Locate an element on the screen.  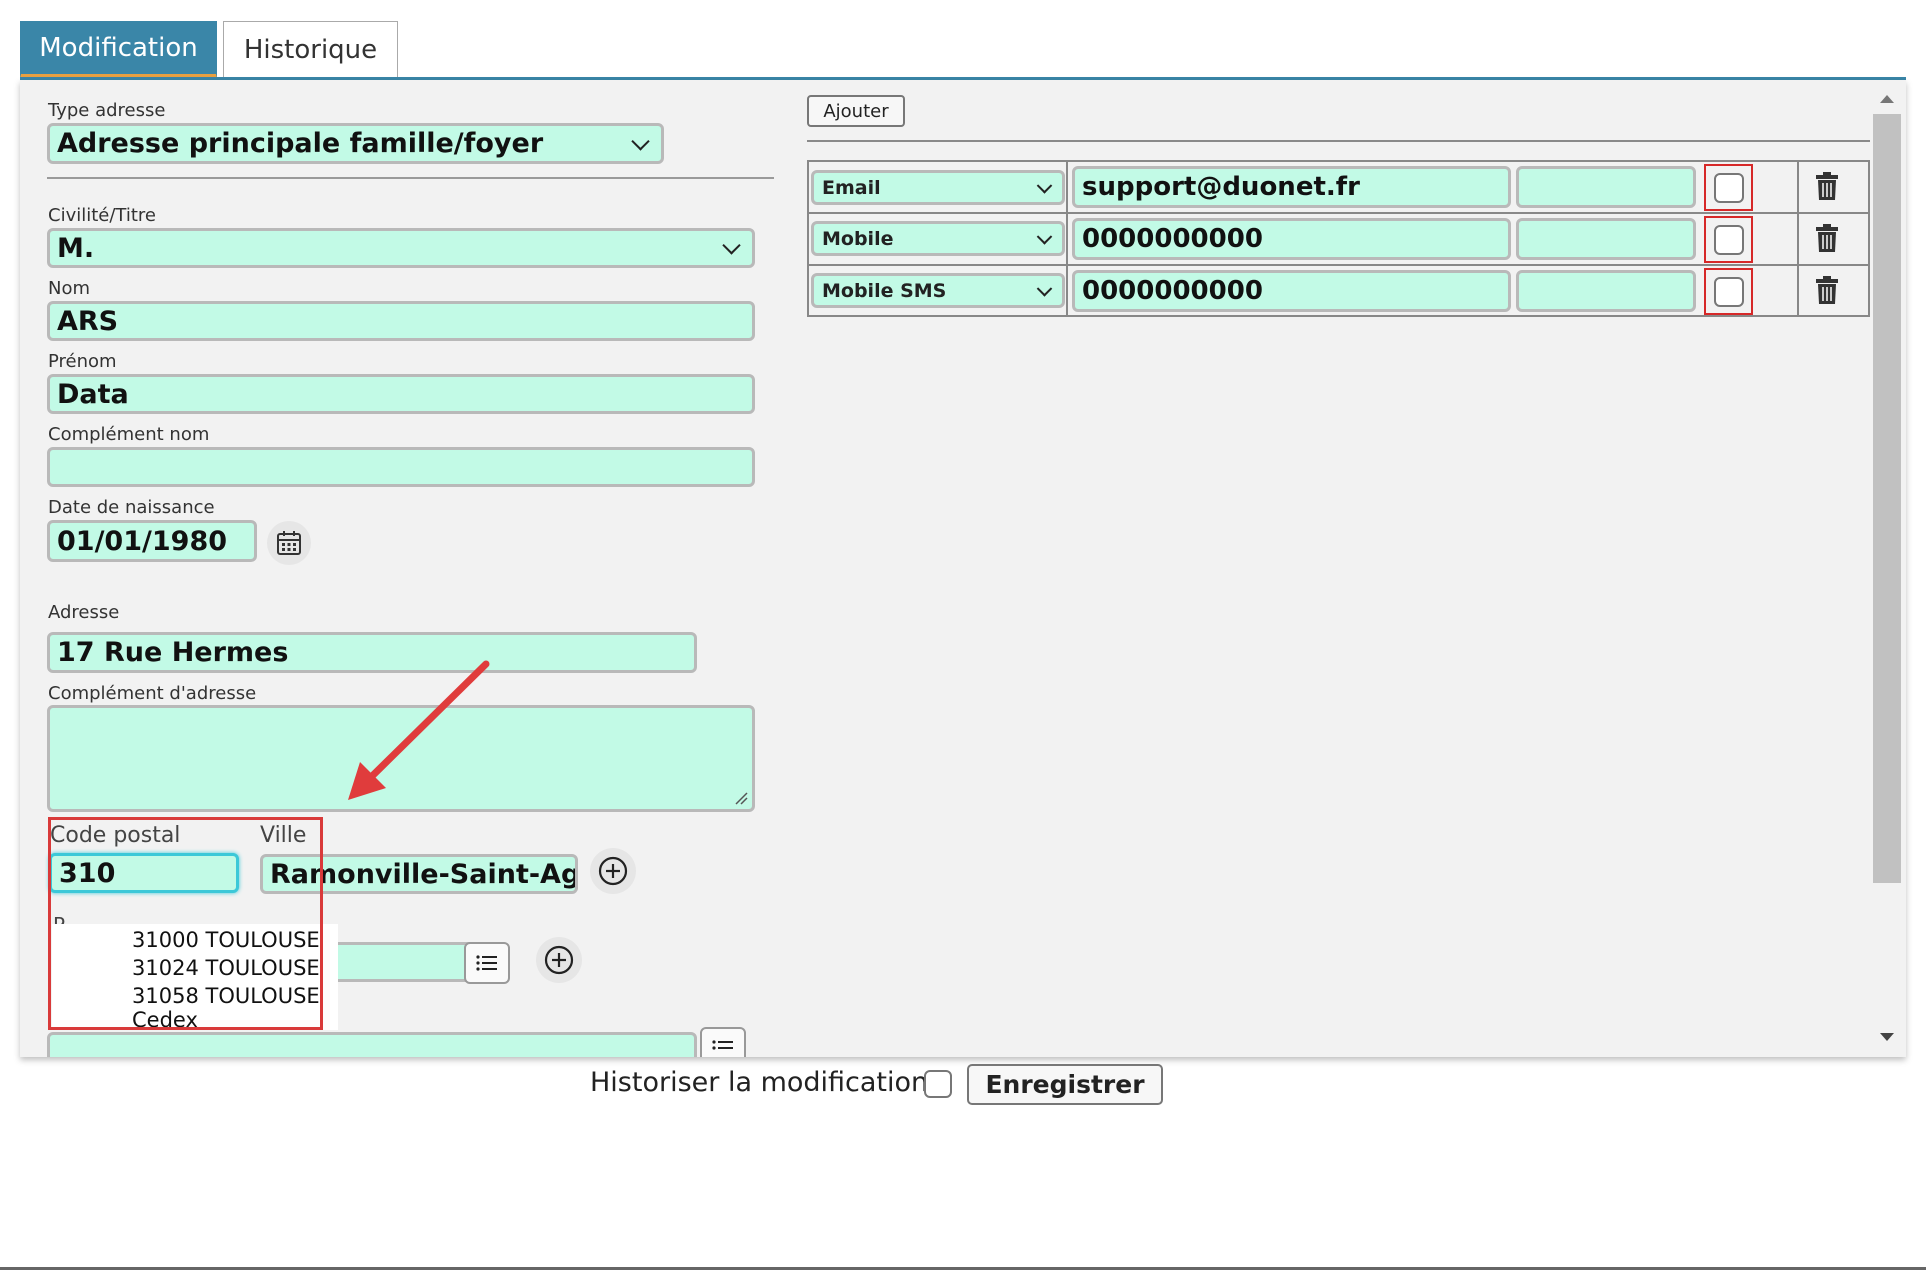
type-adresse-select: Adresse principale famille/foyer is located at coordinates (355, 143).